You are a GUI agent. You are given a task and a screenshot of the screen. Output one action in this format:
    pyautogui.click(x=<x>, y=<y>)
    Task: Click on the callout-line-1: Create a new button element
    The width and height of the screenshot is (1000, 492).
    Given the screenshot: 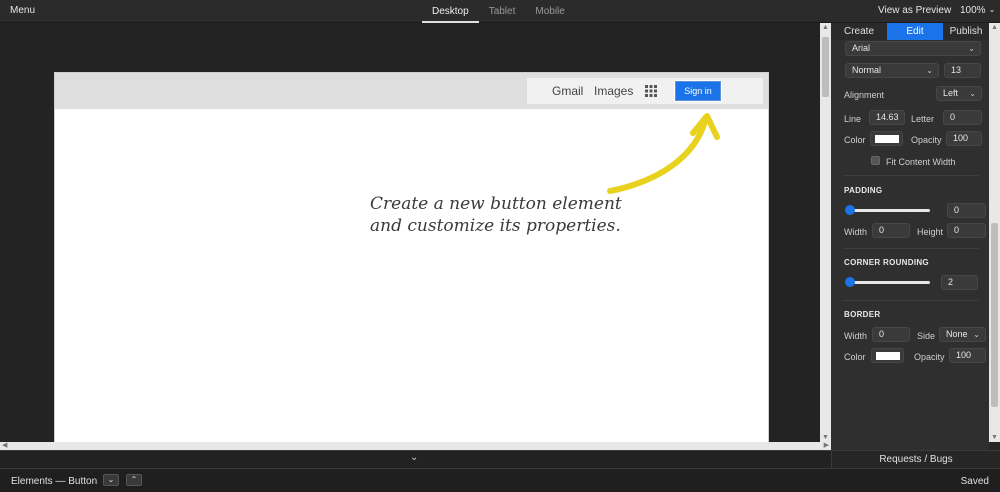 What is the action you would take?
    pyautogui.click(x=496, y=204)
    